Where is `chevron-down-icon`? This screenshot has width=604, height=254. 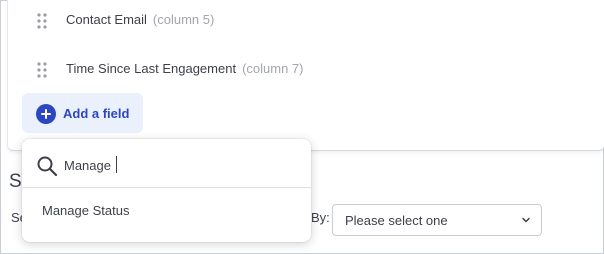
chevron-down-icon is located at coordinates (526, 220).